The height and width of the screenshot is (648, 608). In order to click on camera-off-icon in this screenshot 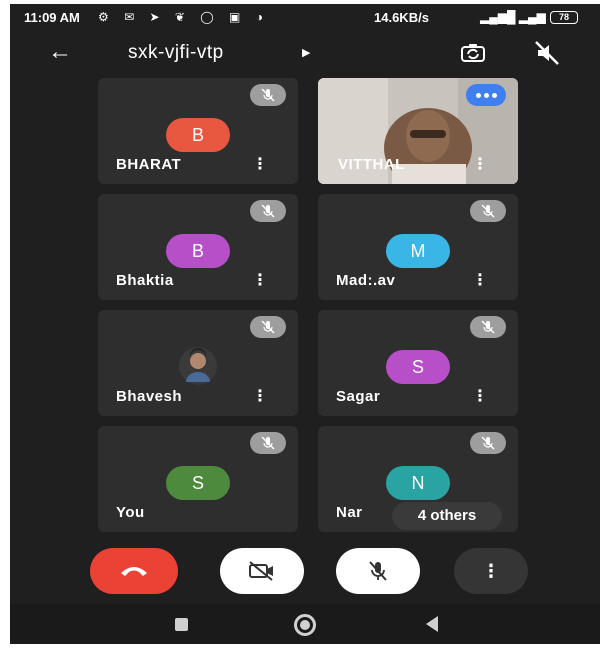, I will do `click(261, 571)`.